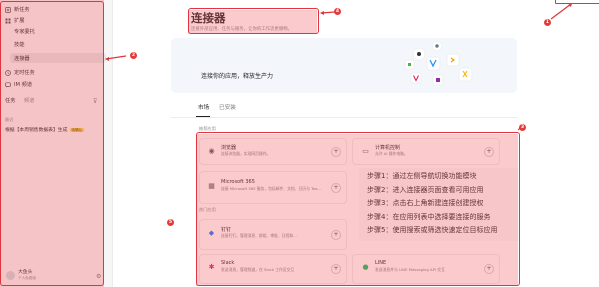 Image resolution: width=599 pixels, height=287 pixels. Describe the element at coordinates (337, 11) in the screenshot. I see `annotation-badge-4: 4` at that location.